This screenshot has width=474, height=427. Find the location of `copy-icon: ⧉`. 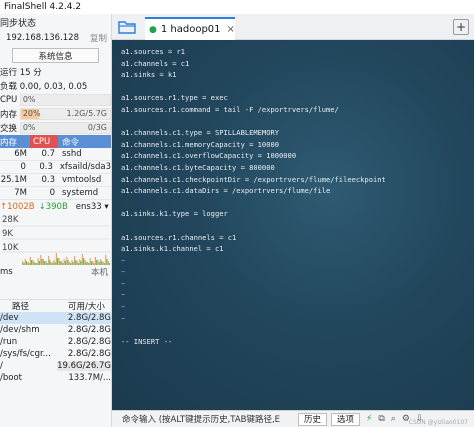

copy-icon: ⧉ is located at coordinates (381, 419).